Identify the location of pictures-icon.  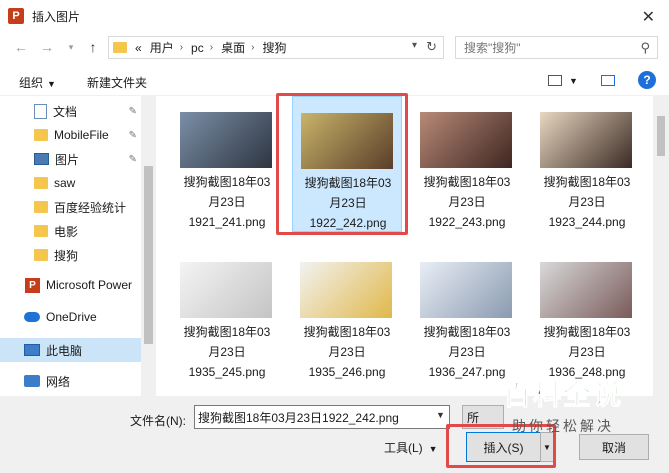
(41, 159).